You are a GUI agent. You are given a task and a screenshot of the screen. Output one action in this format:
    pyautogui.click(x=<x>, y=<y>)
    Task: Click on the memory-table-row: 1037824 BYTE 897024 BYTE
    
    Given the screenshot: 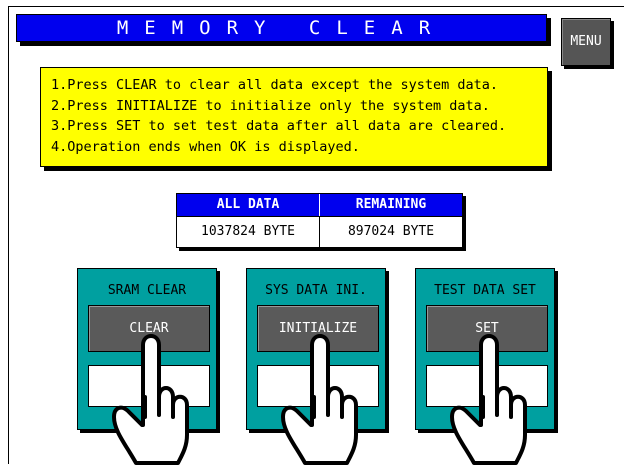 What is the action you would take?
    pyautogui.click(x=319, y=232)
    